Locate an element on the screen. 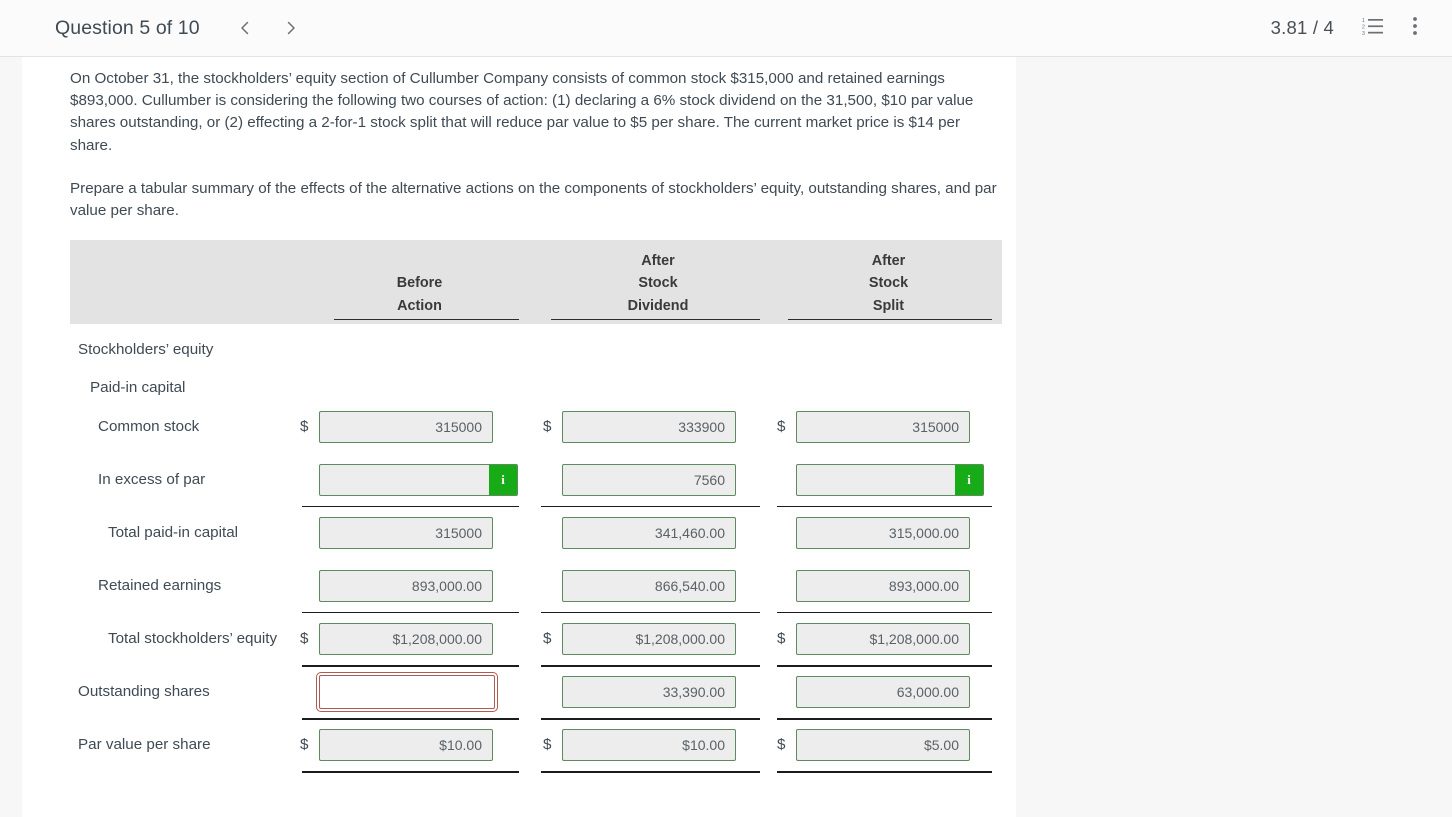 The width and height of the screenshot is (1452, 817). row-label-total-stockholders-equity: Total stockholders’ equity is located at coordinates (193, 638).